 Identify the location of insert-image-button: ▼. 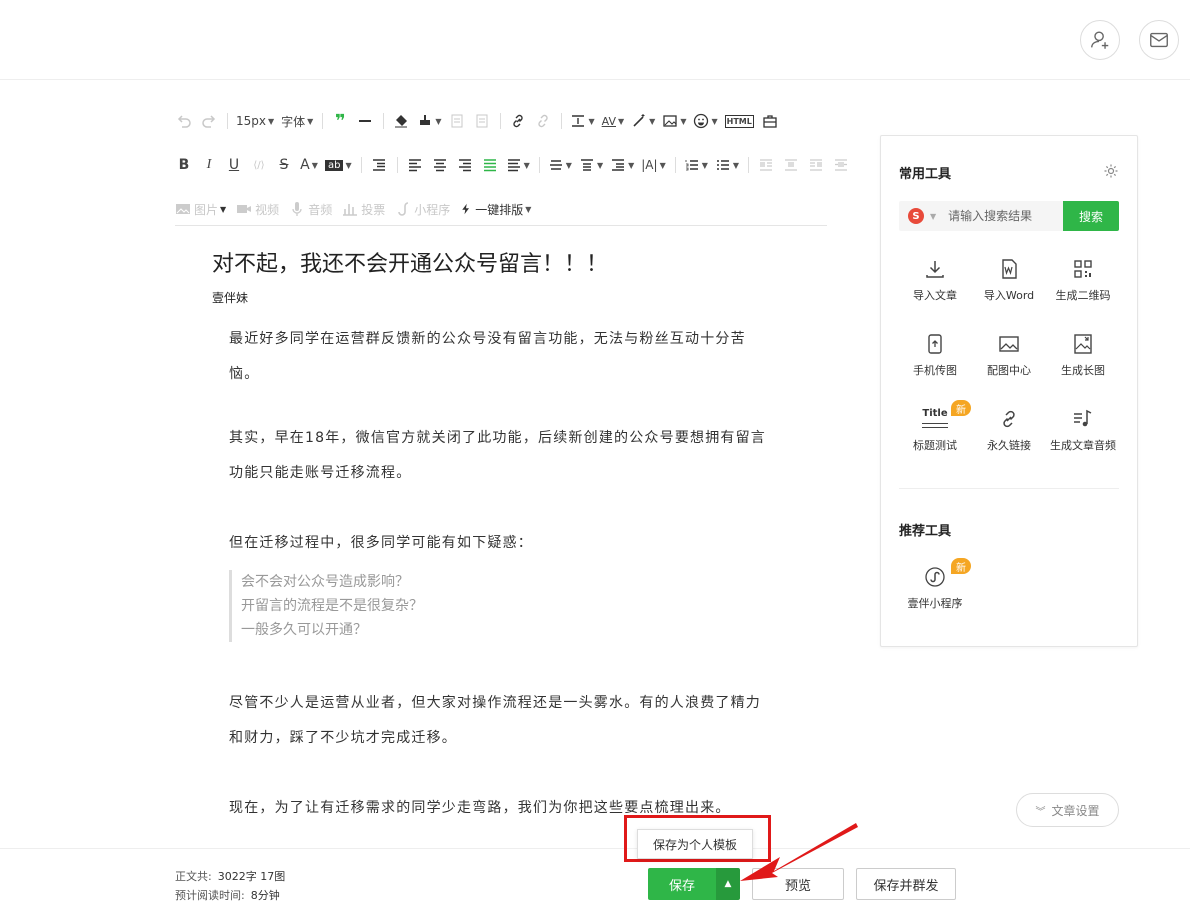
(674, 121).